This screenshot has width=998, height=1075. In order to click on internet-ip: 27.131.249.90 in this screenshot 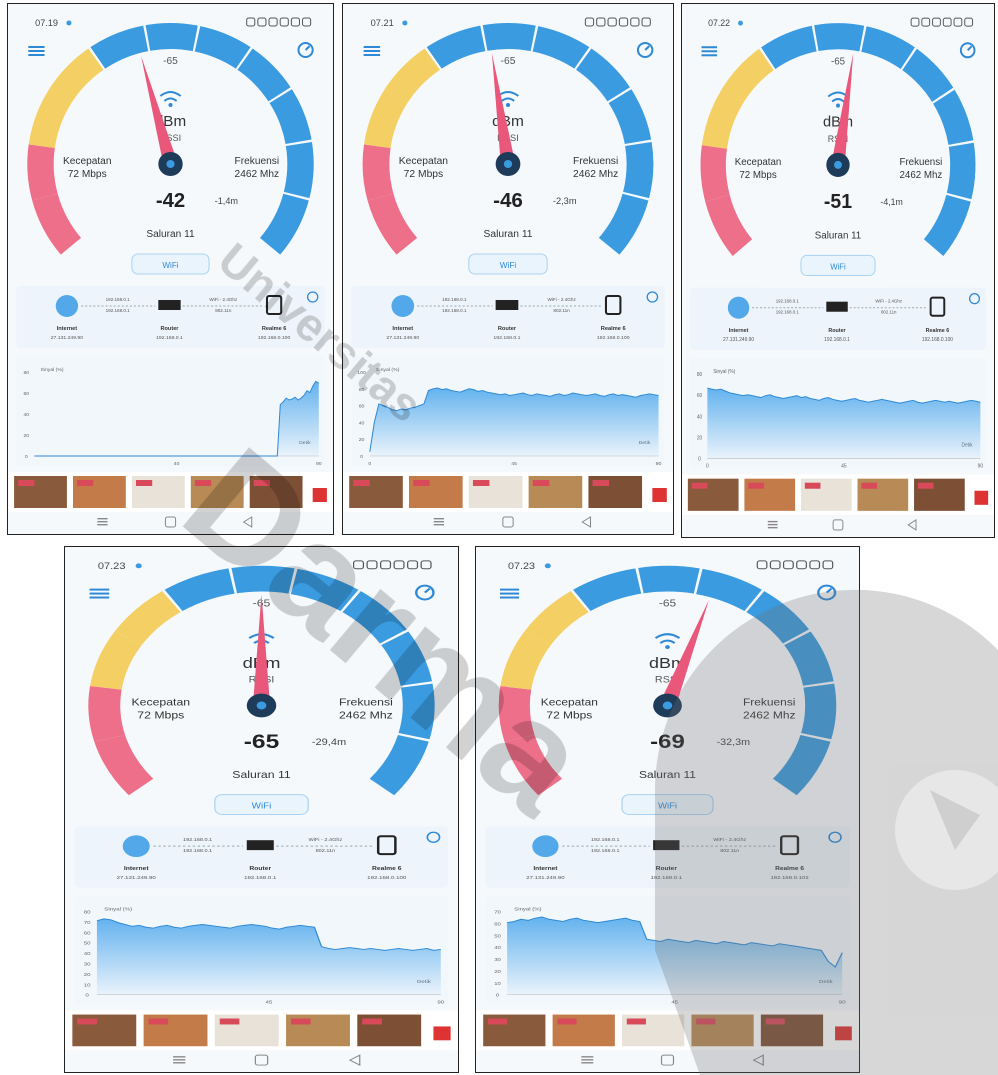, I will do `click(545, 877)`.